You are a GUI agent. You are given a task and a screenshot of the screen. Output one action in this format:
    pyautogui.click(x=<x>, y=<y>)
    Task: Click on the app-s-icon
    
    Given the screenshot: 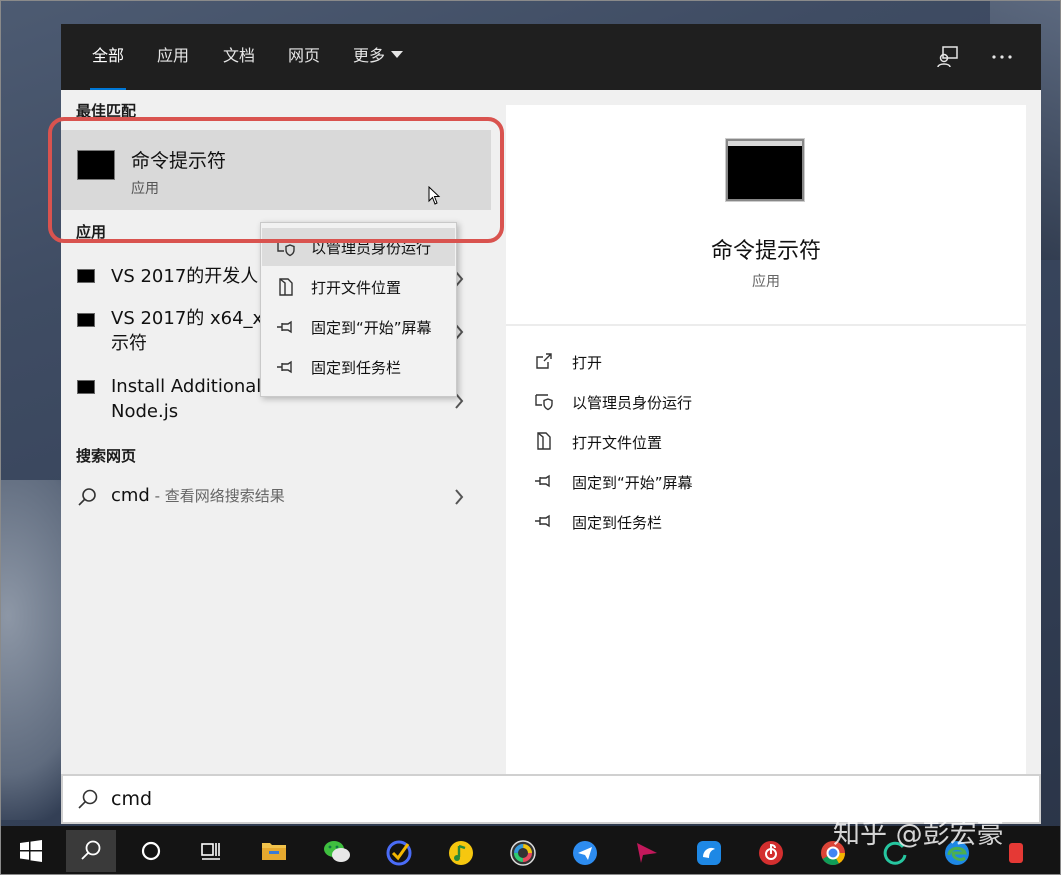 What is the action you would take?
    pyautogui.click(x=1016, y=853)
    